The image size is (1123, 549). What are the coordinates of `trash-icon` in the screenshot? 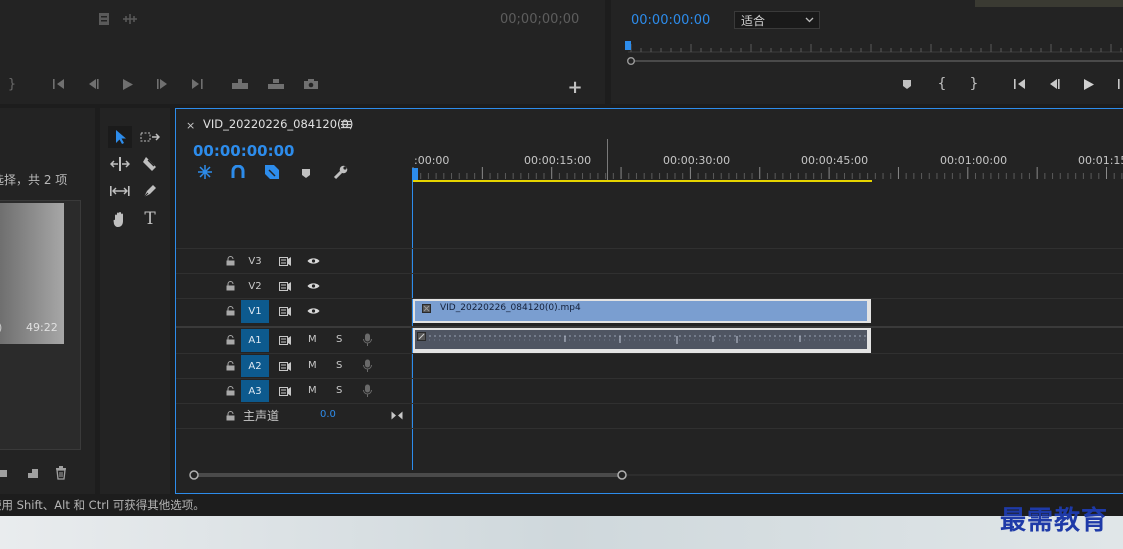 It's located at (61, 473).